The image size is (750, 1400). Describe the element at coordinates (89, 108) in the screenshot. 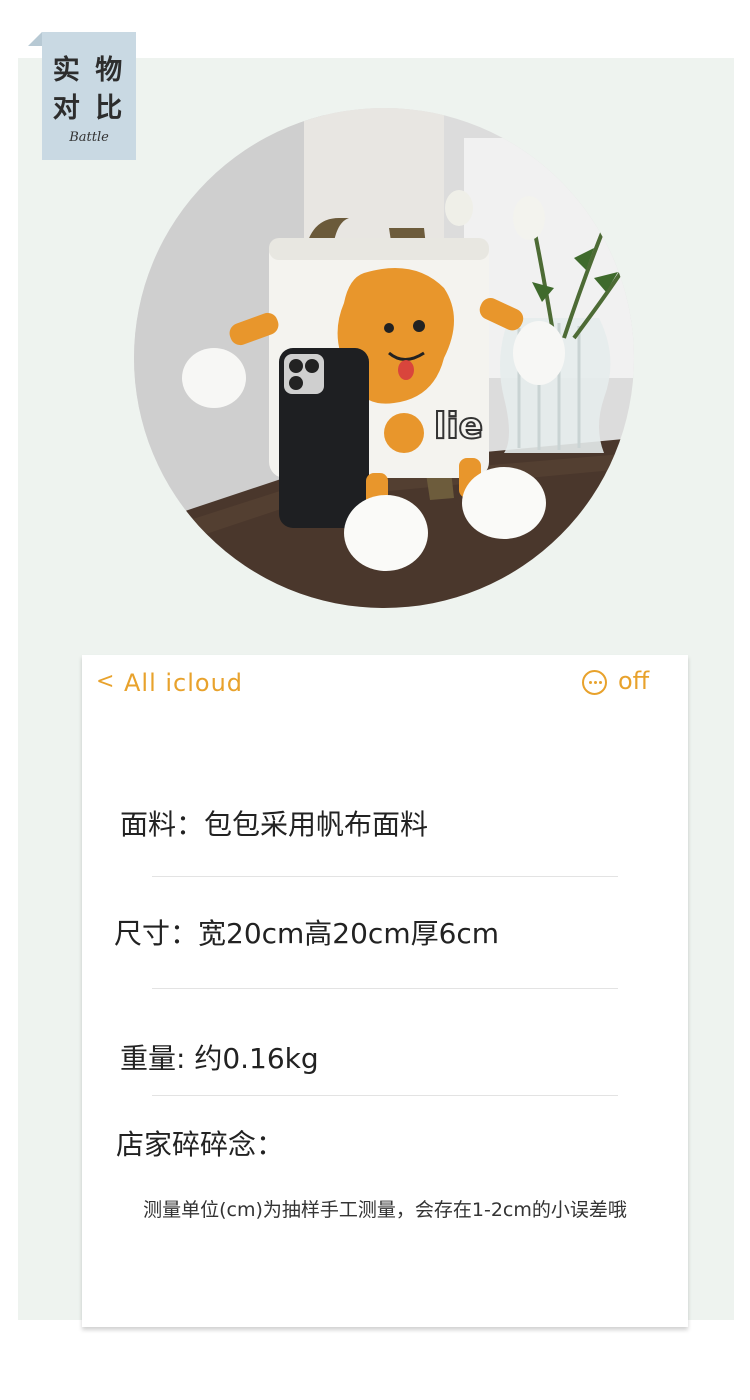

I see `badge-line-2: 对 比` at that location.